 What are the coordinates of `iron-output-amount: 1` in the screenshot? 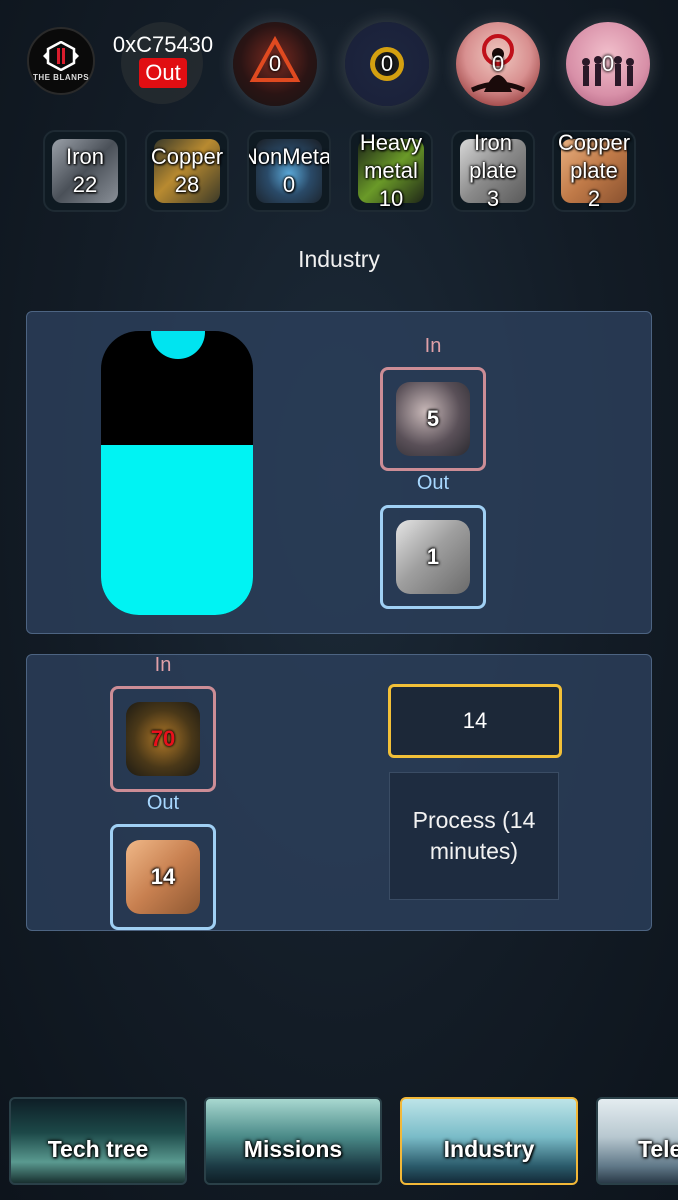 It's located at (433, 556).